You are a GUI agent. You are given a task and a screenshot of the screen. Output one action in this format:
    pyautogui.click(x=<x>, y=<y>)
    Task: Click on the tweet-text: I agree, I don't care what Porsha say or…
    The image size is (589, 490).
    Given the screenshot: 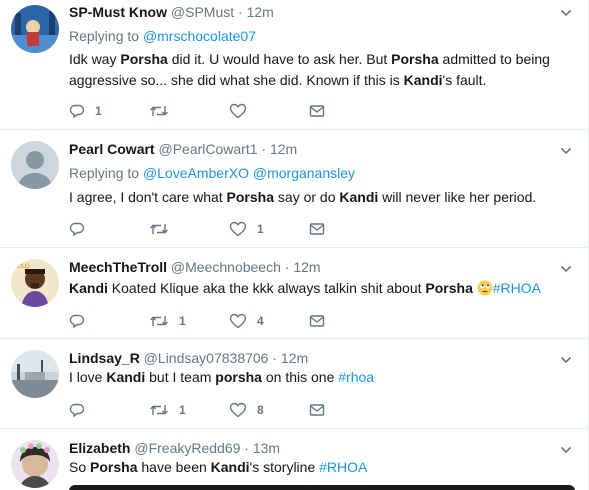 What is the action you would take?
    pyautogui.click(x=320, y=197)
    